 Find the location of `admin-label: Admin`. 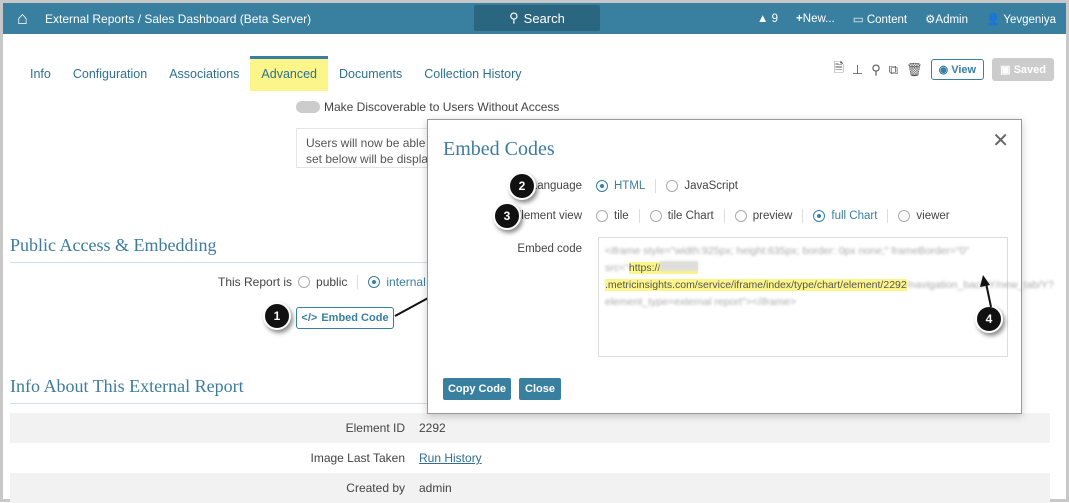

admin-label: Admin is located at coordinates (952, 19).